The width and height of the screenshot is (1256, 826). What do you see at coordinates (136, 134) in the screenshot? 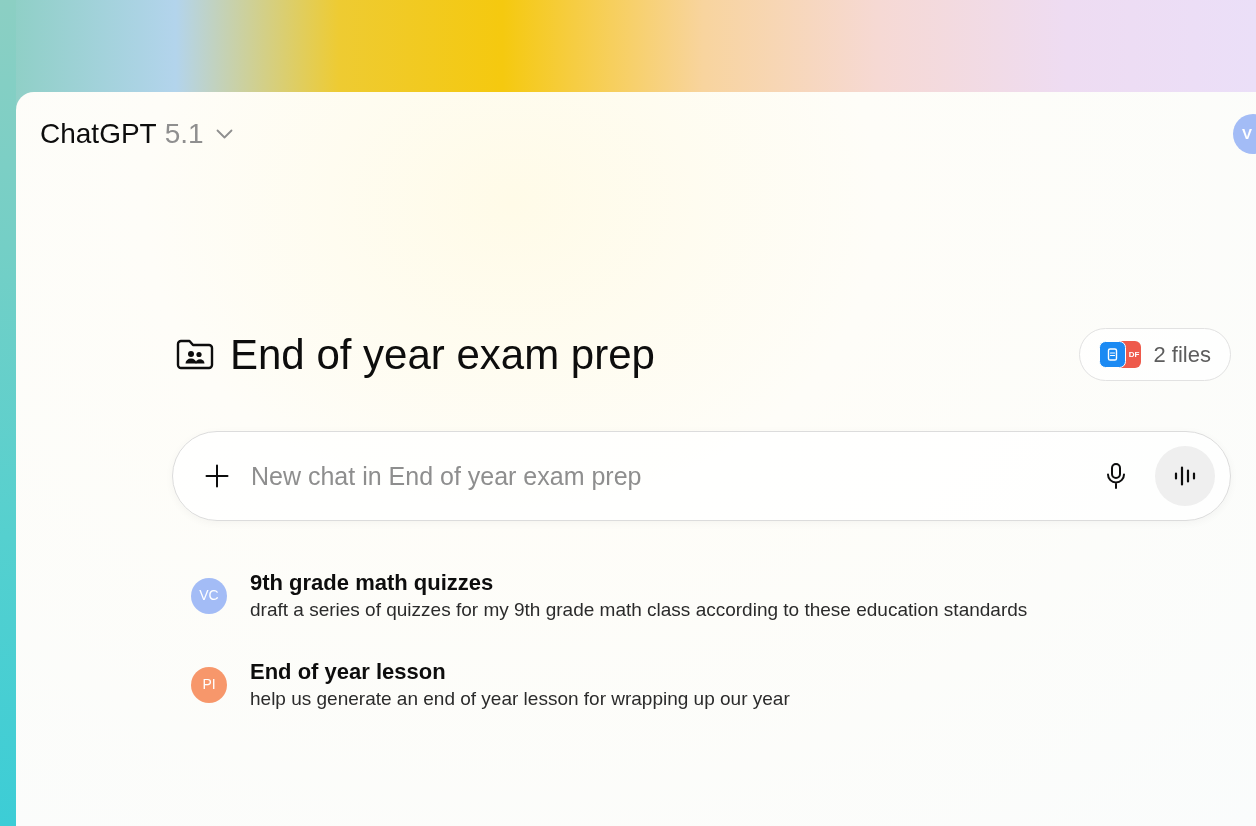
I see `model-selector: ChatGPT 5.1` at bounding box center [136, 134].